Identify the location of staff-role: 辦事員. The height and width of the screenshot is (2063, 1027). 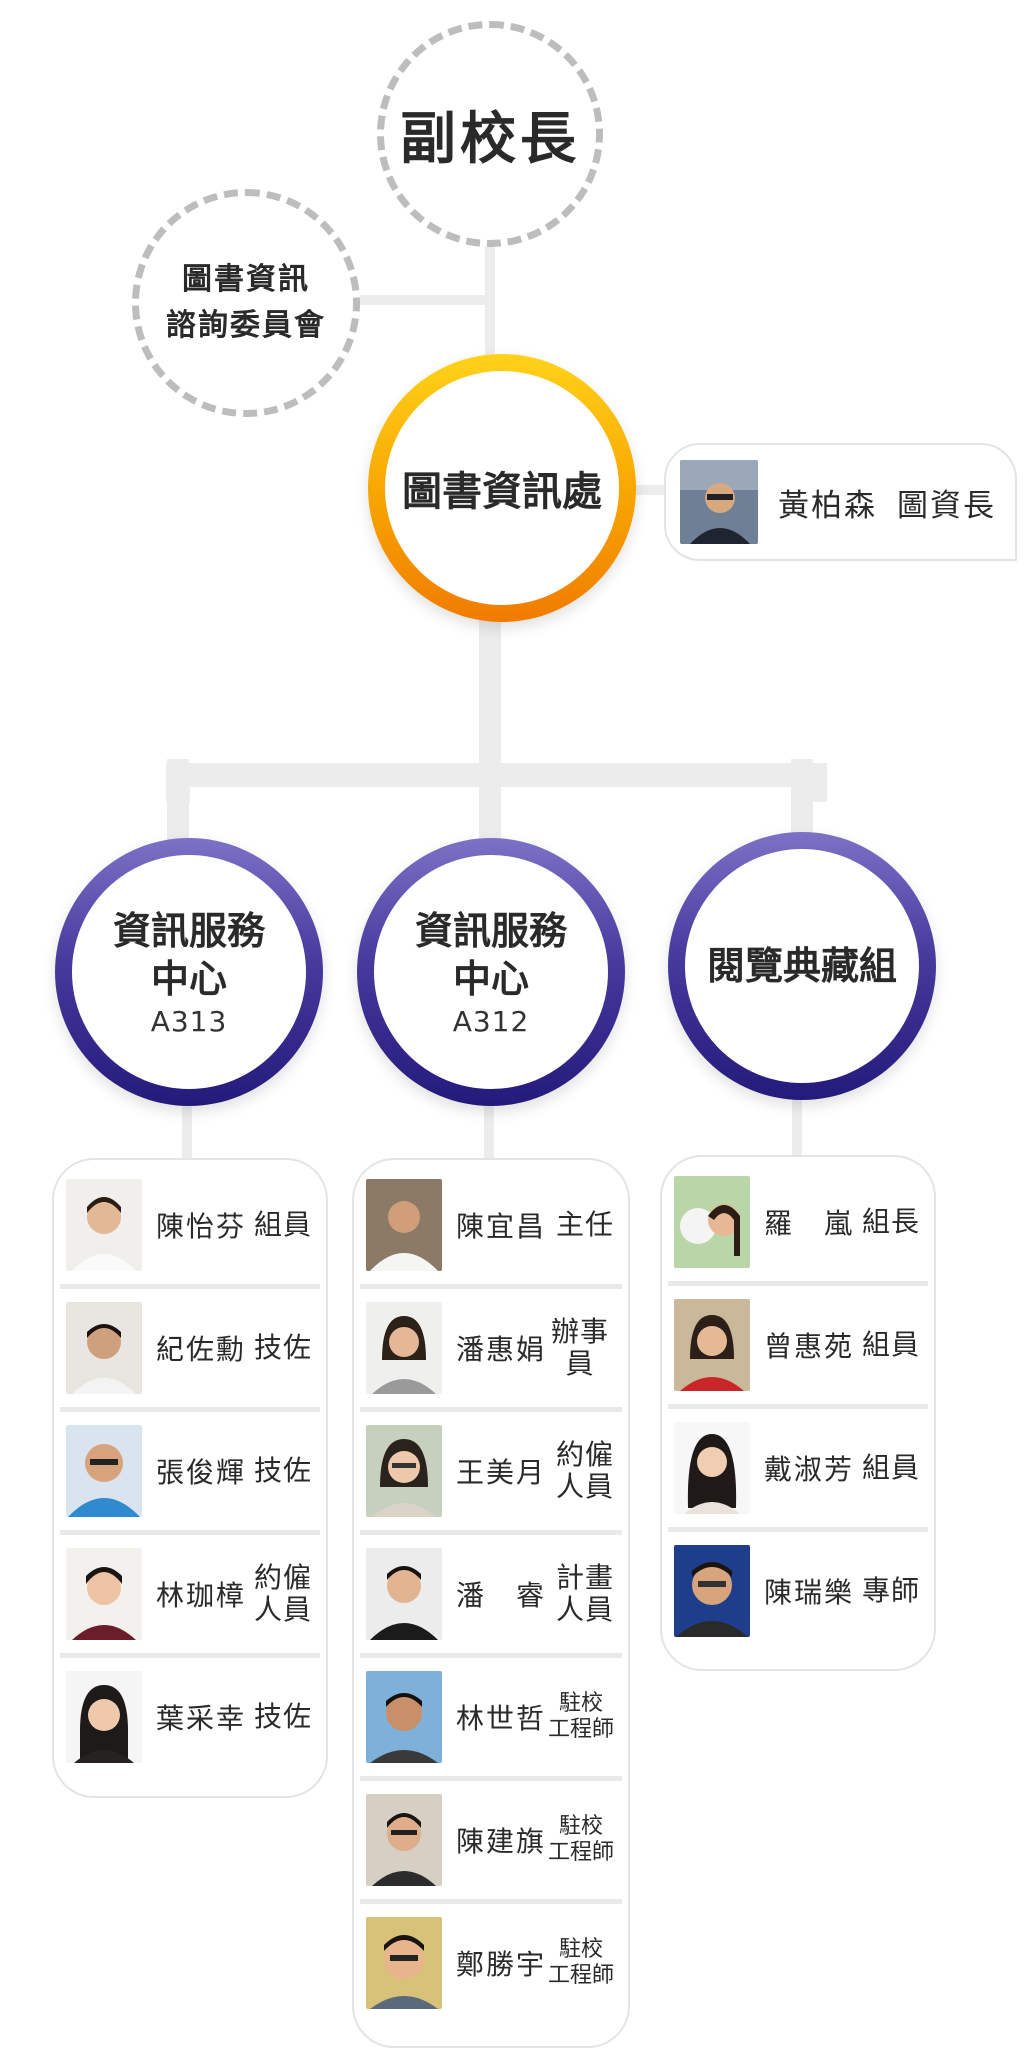
(580, 1347).